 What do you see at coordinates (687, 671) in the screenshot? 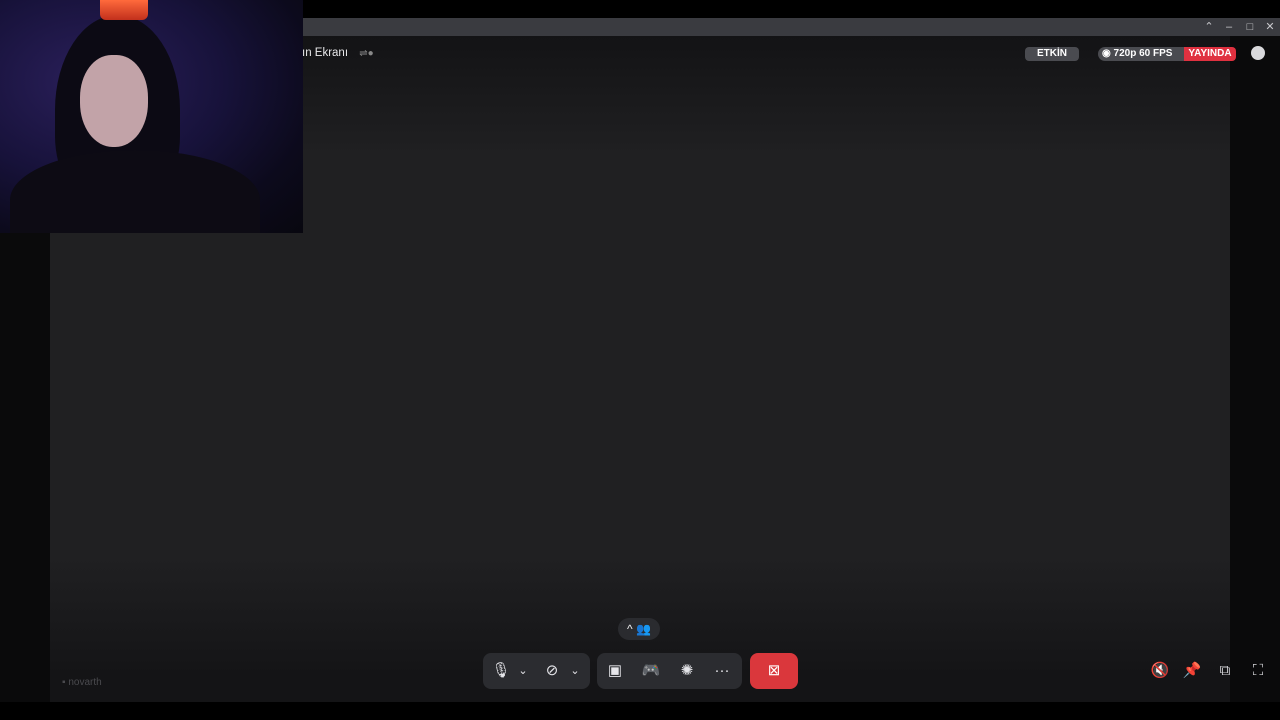
I see `soundboard-icon: ✺` at bounding box center [687, 671].